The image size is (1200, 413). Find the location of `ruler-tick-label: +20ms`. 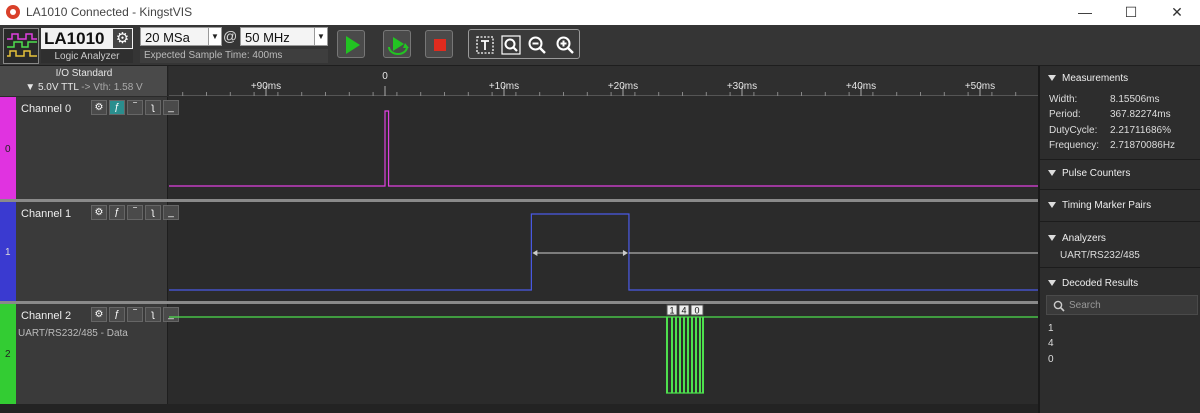

ruler-tick-label: +20ms is located at coordinates (623, 86).